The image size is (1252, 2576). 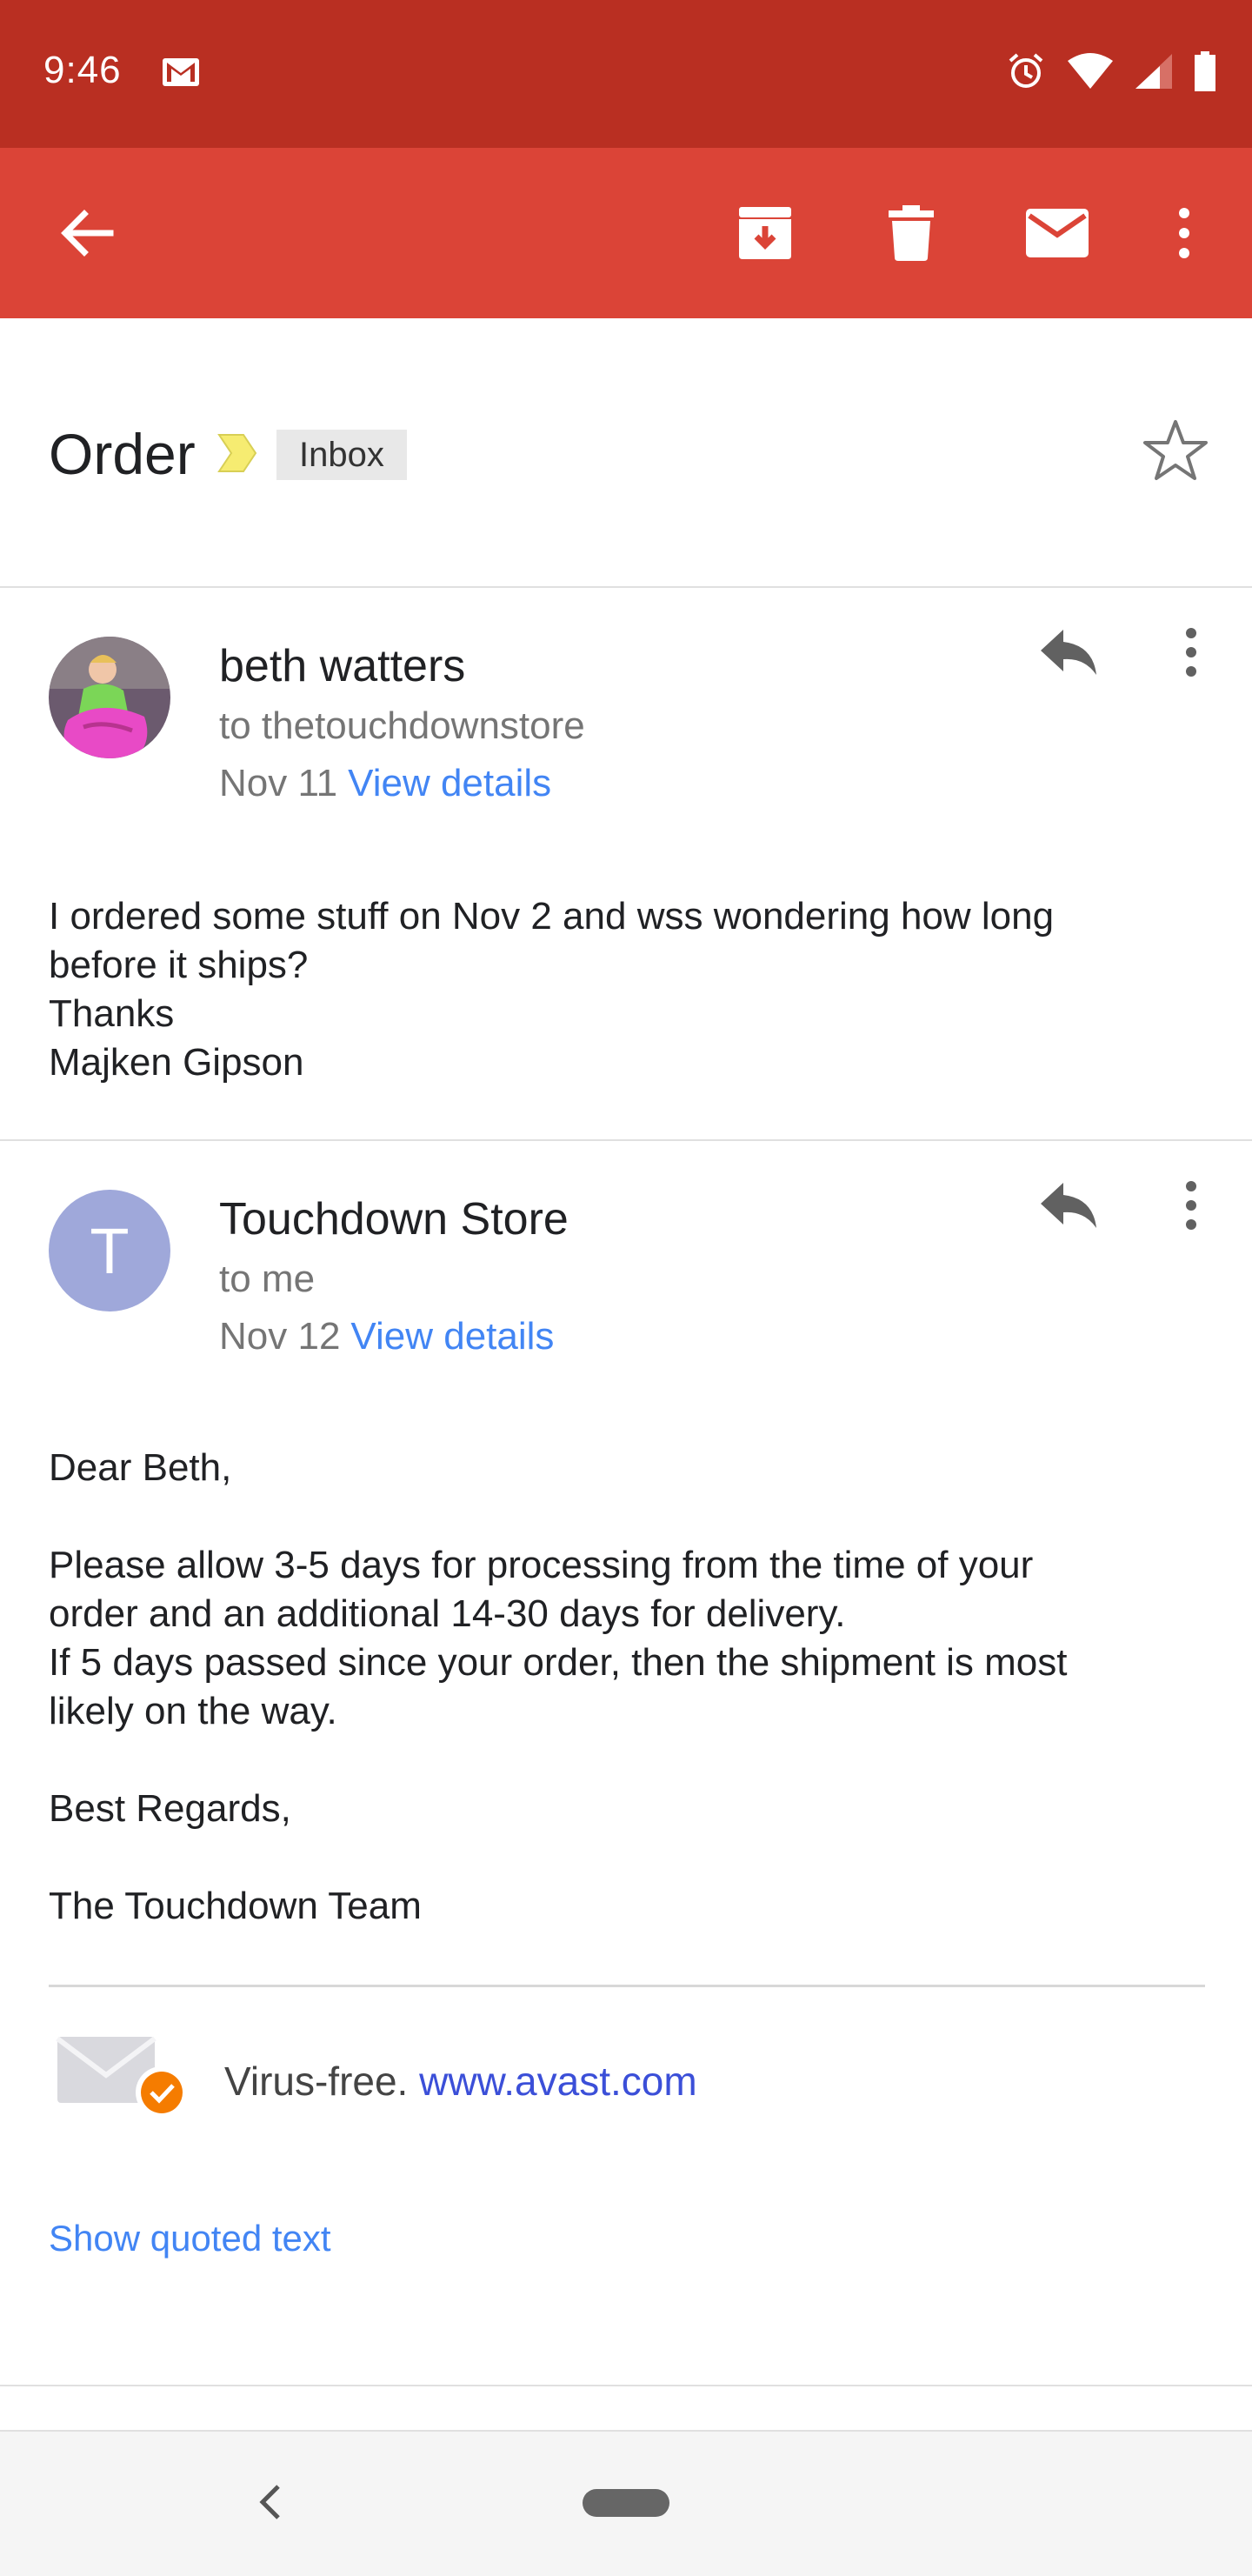 What do you see at coordinates (280, 1336) in the screenshot?
I see `message-date: Nov 12` at bounding box center [280, 1336].